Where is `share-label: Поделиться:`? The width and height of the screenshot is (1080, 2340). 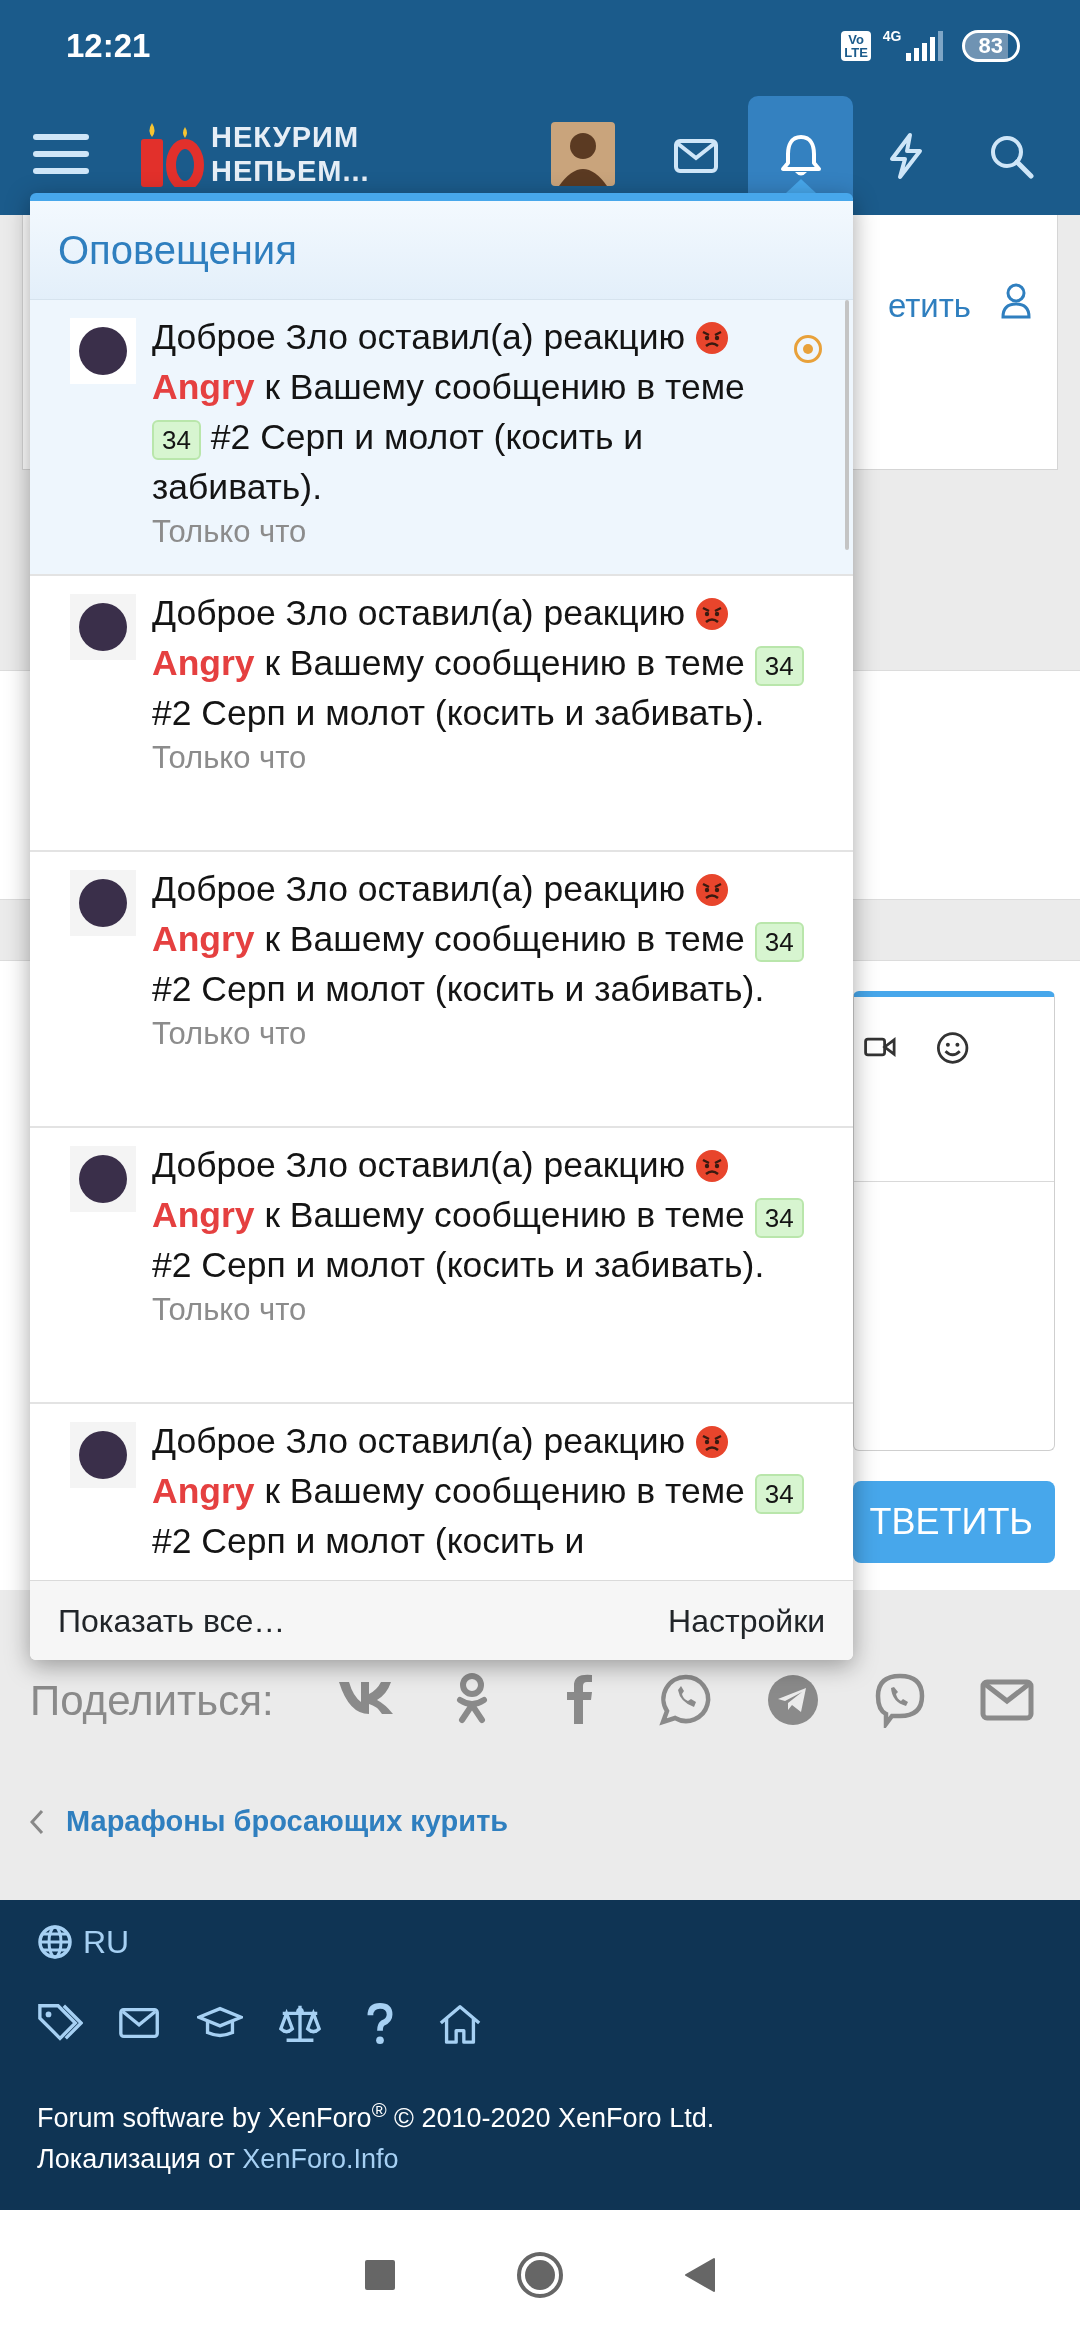
share-label: Поделиться: is located at coordinates (152, 1700).